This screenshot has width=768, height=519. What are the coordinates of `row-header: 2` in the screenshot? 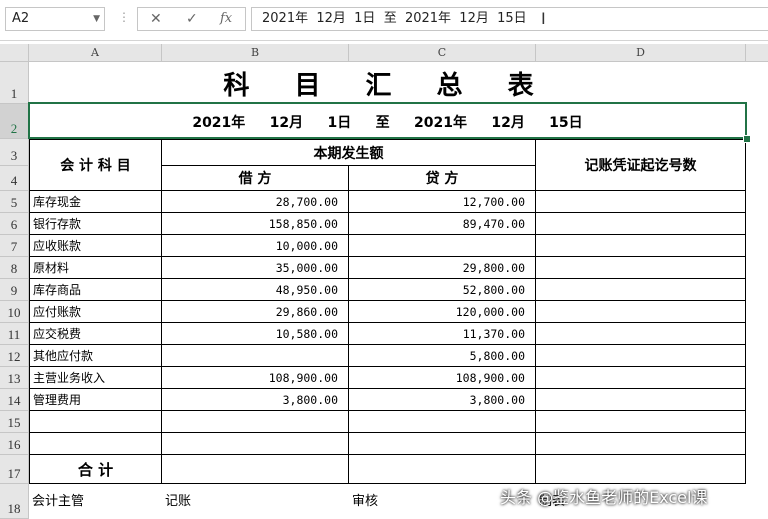 It's located at (14, 121).